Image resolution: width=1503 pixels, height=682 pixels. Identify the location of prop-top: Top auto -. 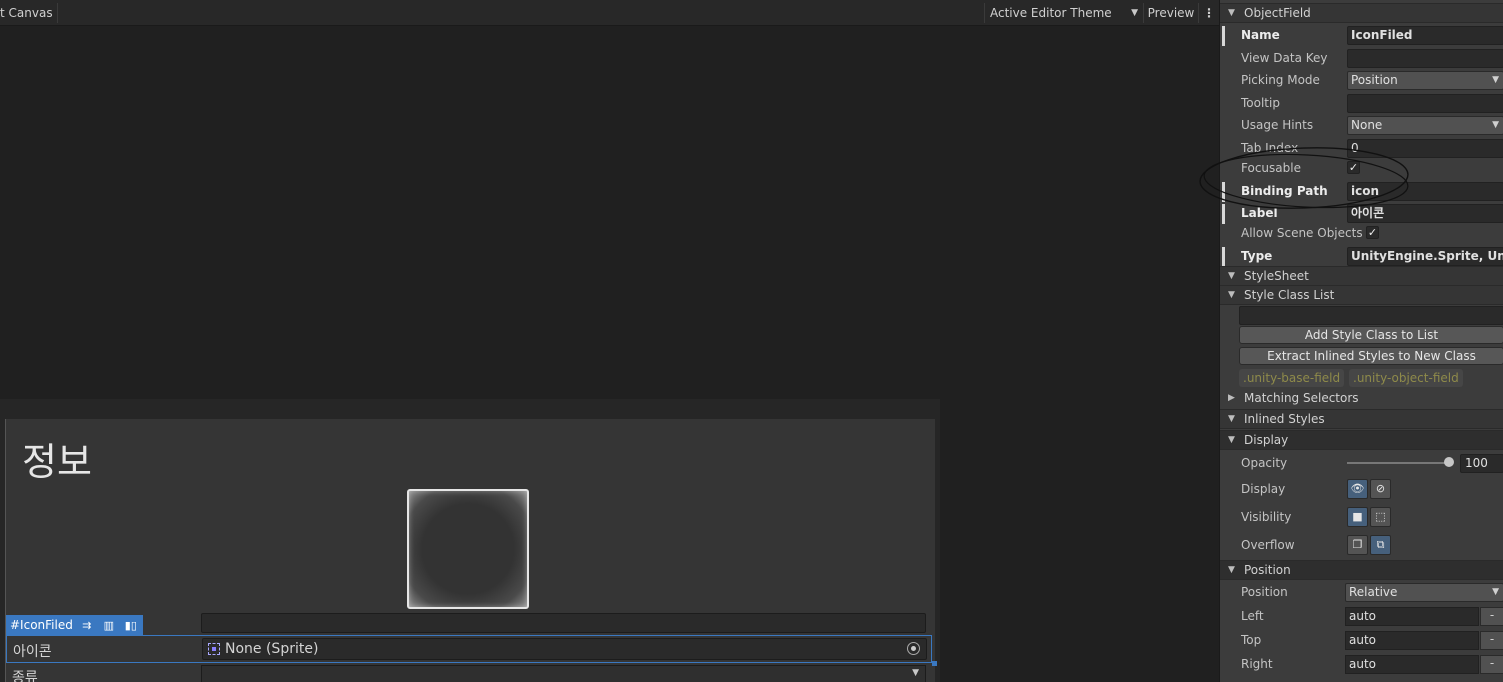
(1361, 640).